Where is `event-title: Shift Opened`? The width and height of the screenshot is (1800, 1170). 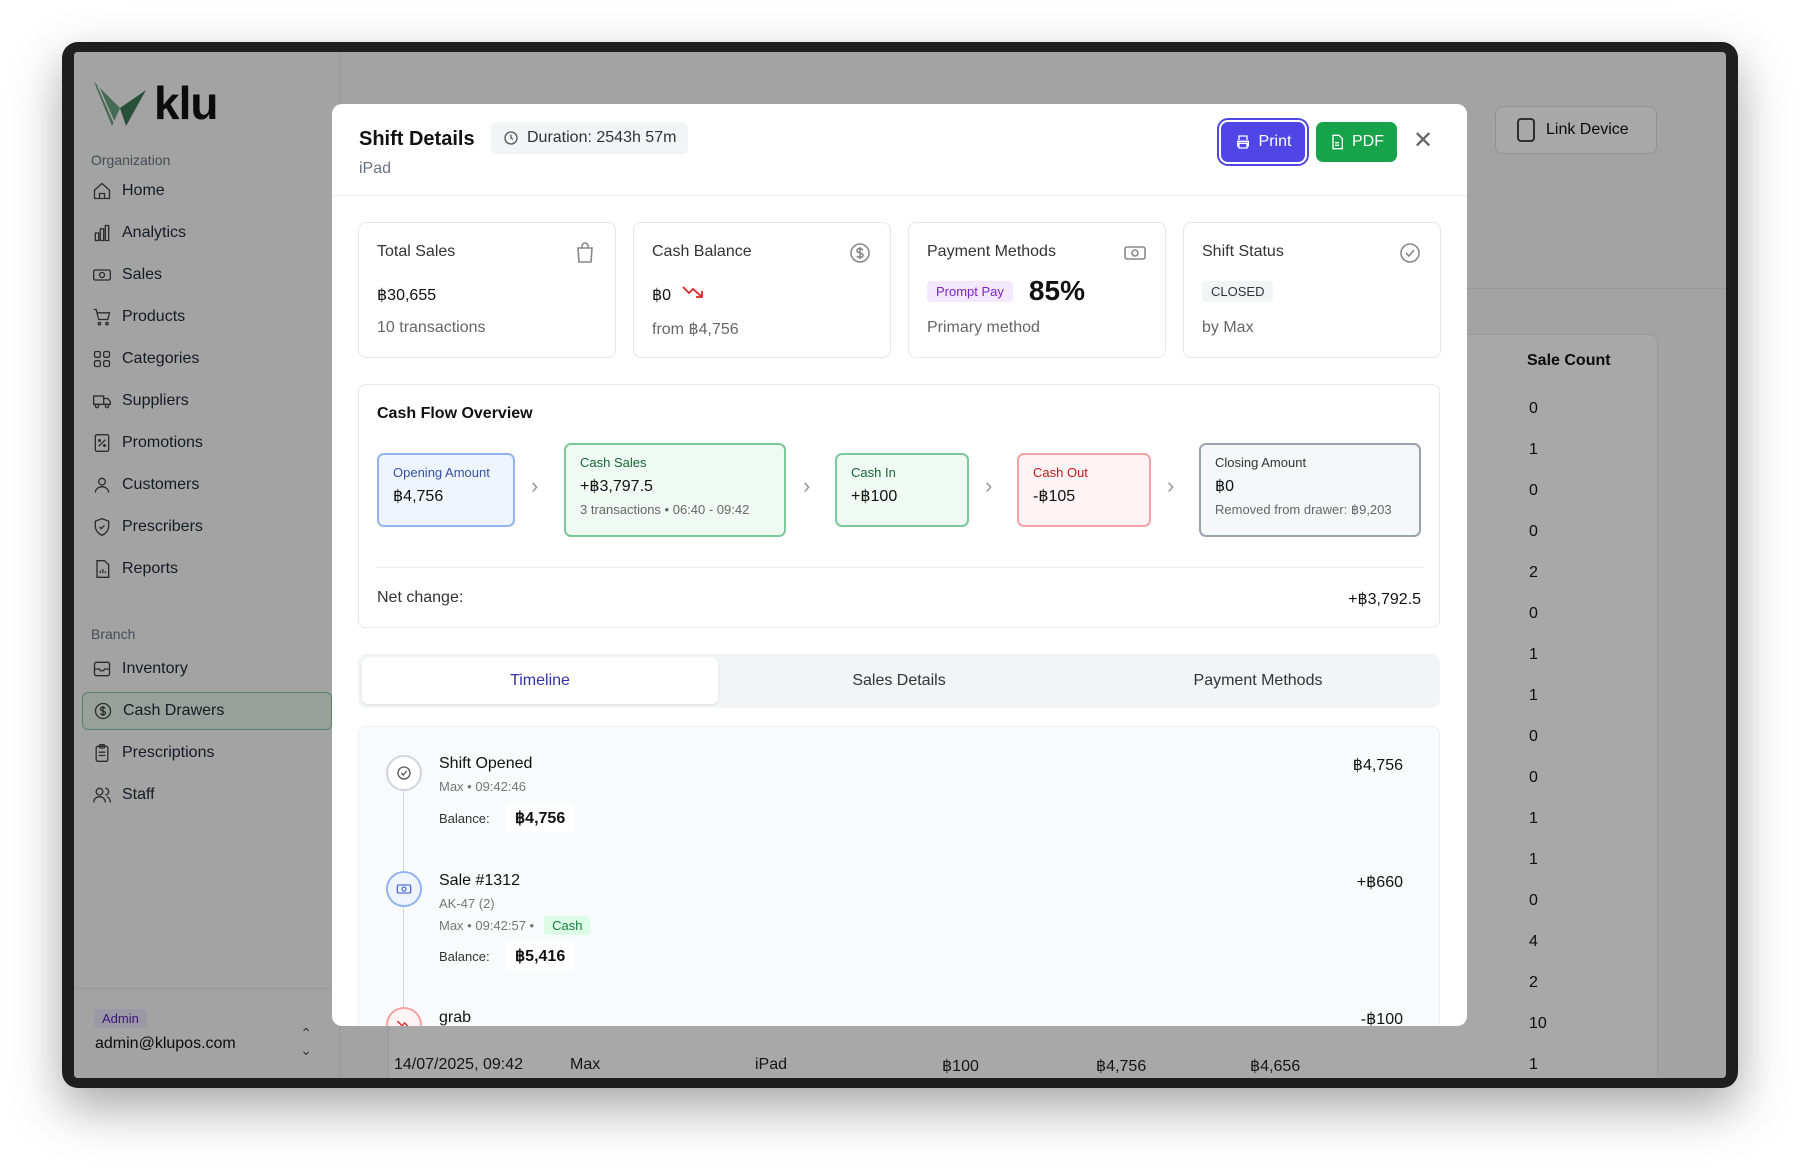
event-title: Shift Opened is located at coordinates (486, 763).